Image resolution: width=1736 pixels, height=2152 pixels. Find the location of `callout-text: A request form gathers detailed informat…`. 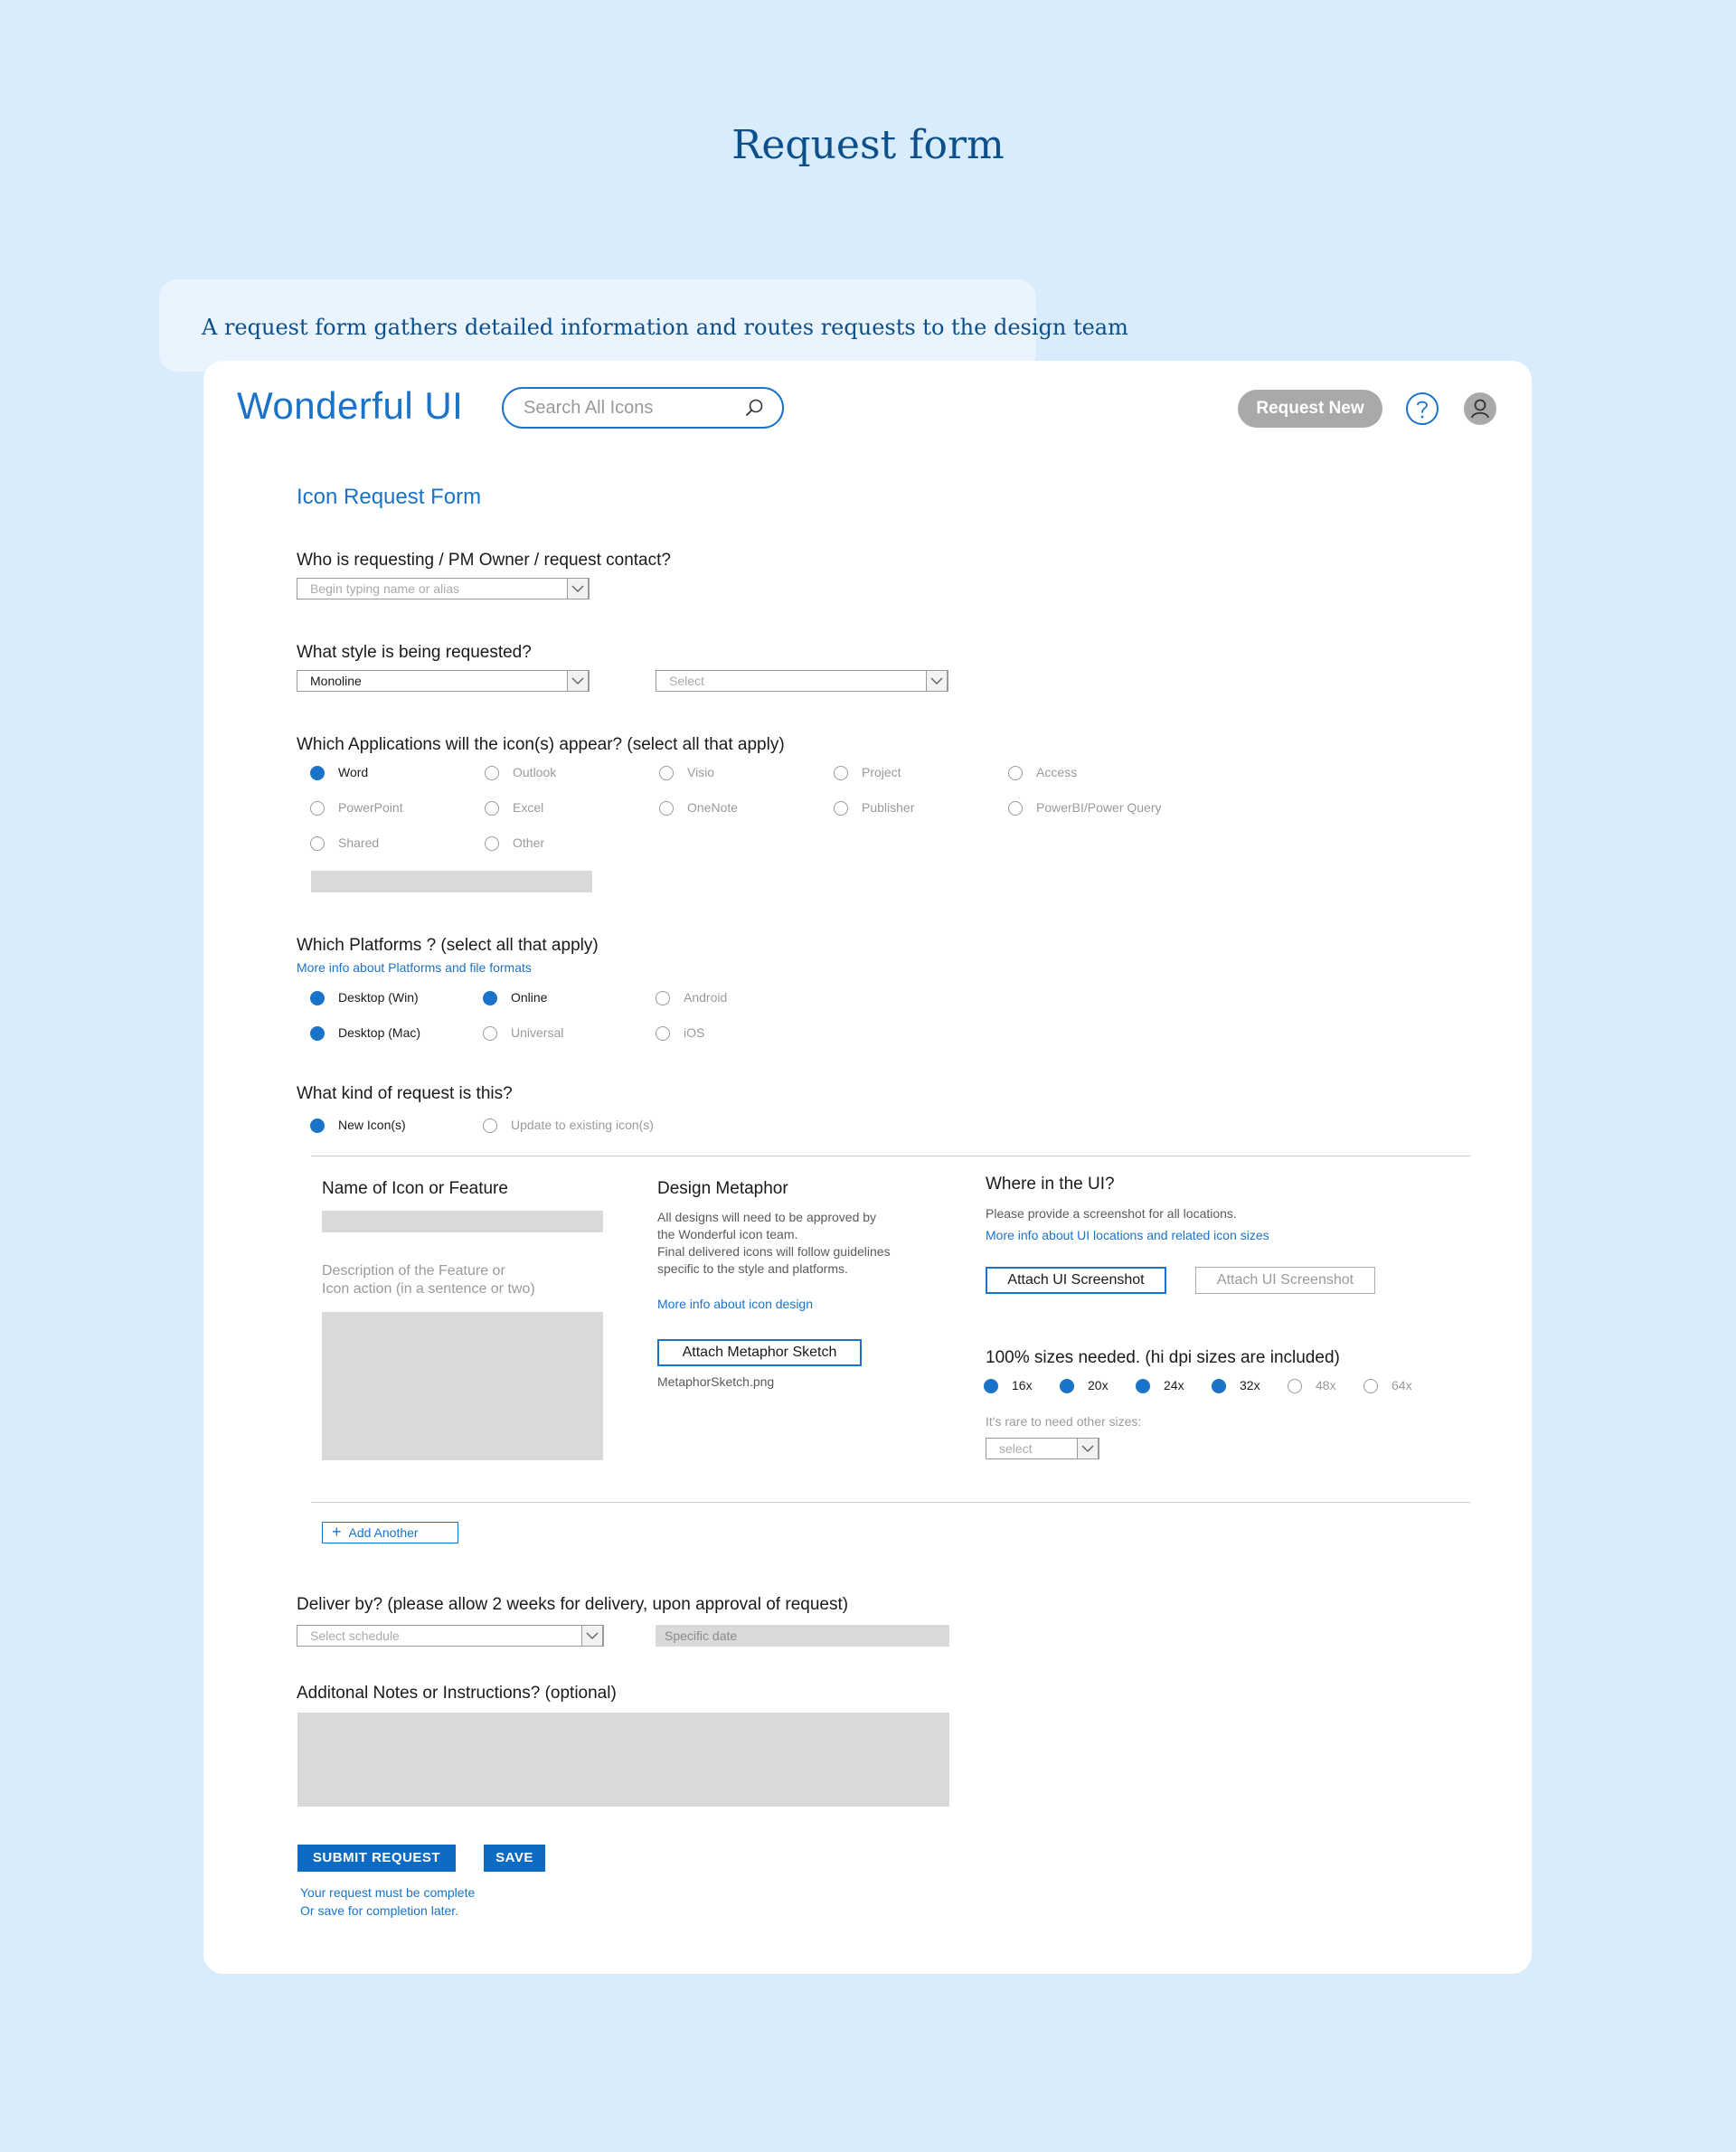

callout-text: A request form gathers detailed informat… is located at coordinates (665, 327).